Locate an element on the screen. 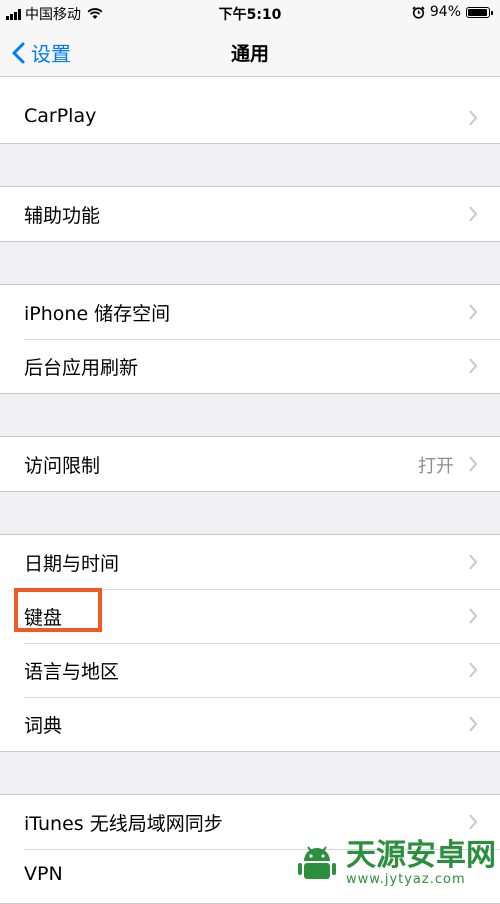 Image resolution: width=500 pixels, height=904 pixels. watermark-title: 天源安卓网 is located at coordinates (421, 855).